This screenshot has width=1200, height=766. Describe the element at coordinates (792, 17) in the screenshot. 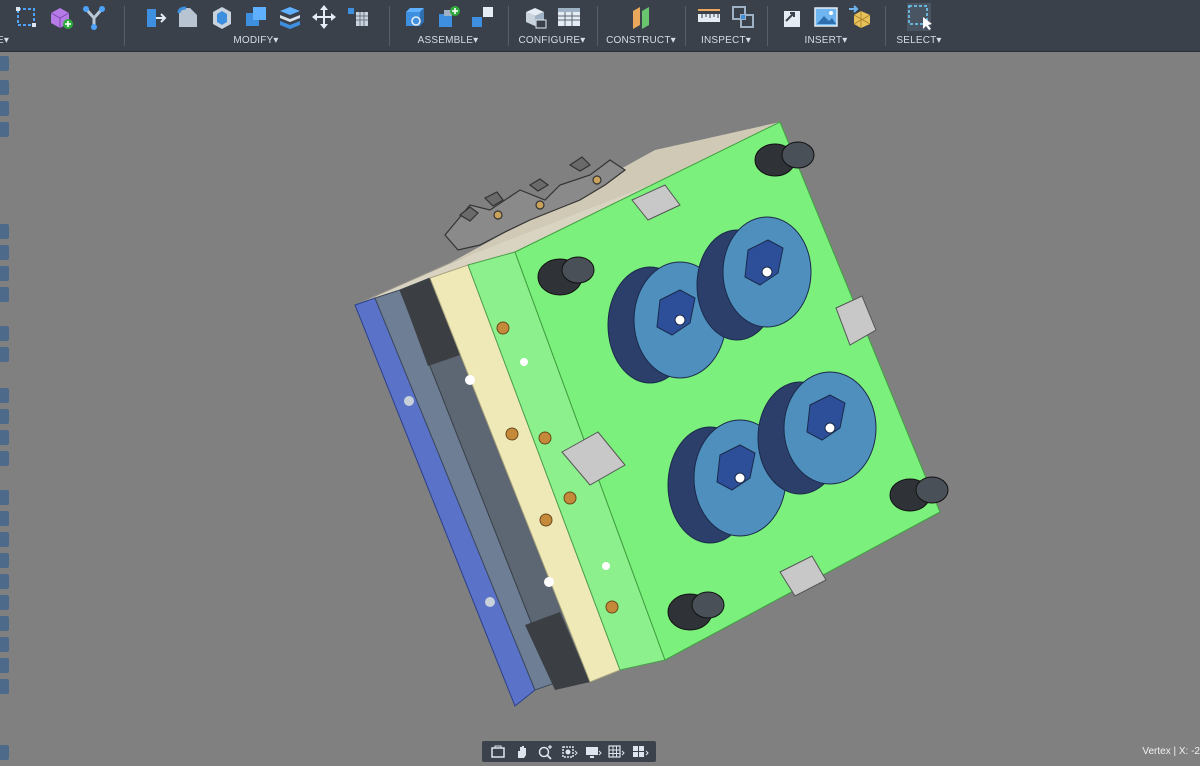

I see `insert-derive-icon` at that location.